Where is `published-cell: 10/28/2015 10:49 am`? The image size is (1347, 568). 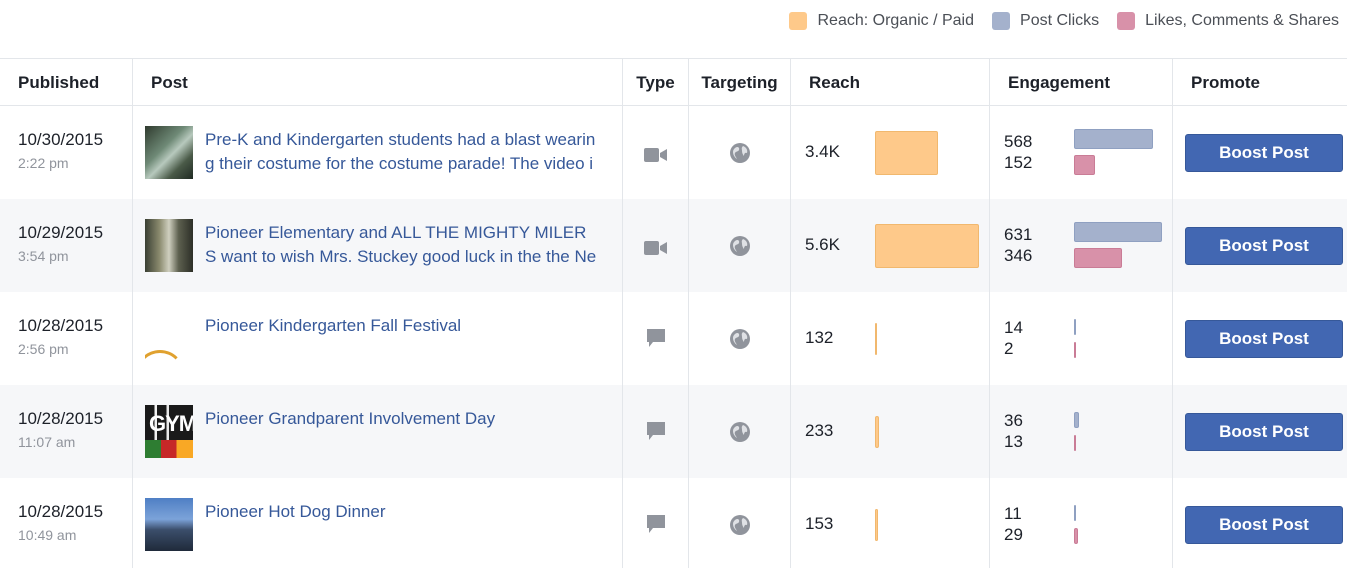 published-cell: 10/28/2015 10:49 am is located at coordinates (66, 523).